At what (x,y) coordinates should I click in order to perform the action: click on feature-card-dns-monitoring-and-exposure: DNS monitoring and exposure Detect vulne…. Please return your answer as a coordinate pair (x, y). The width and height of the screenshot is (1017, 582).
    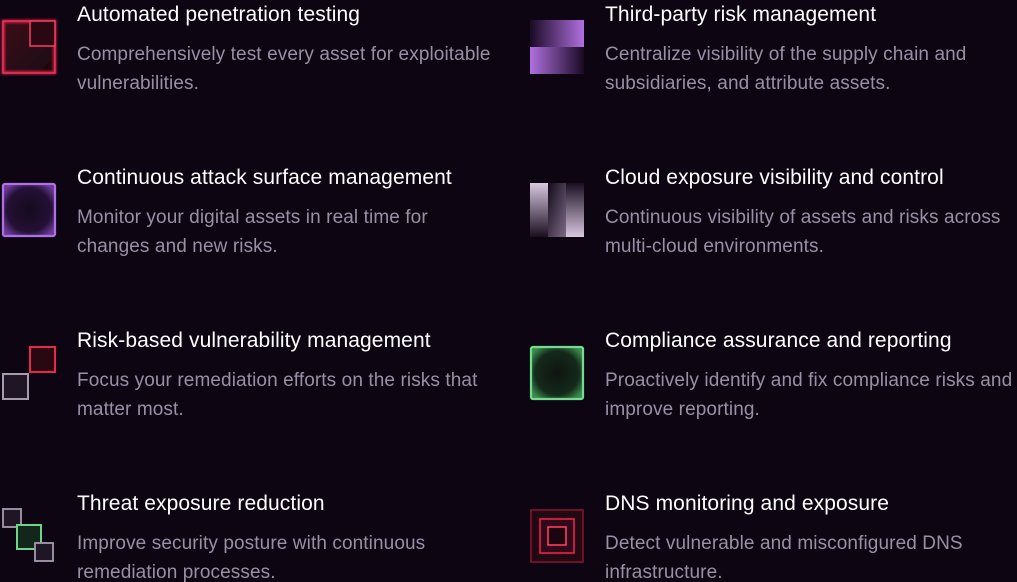
    Looking at the image, I should click on (748, 535).